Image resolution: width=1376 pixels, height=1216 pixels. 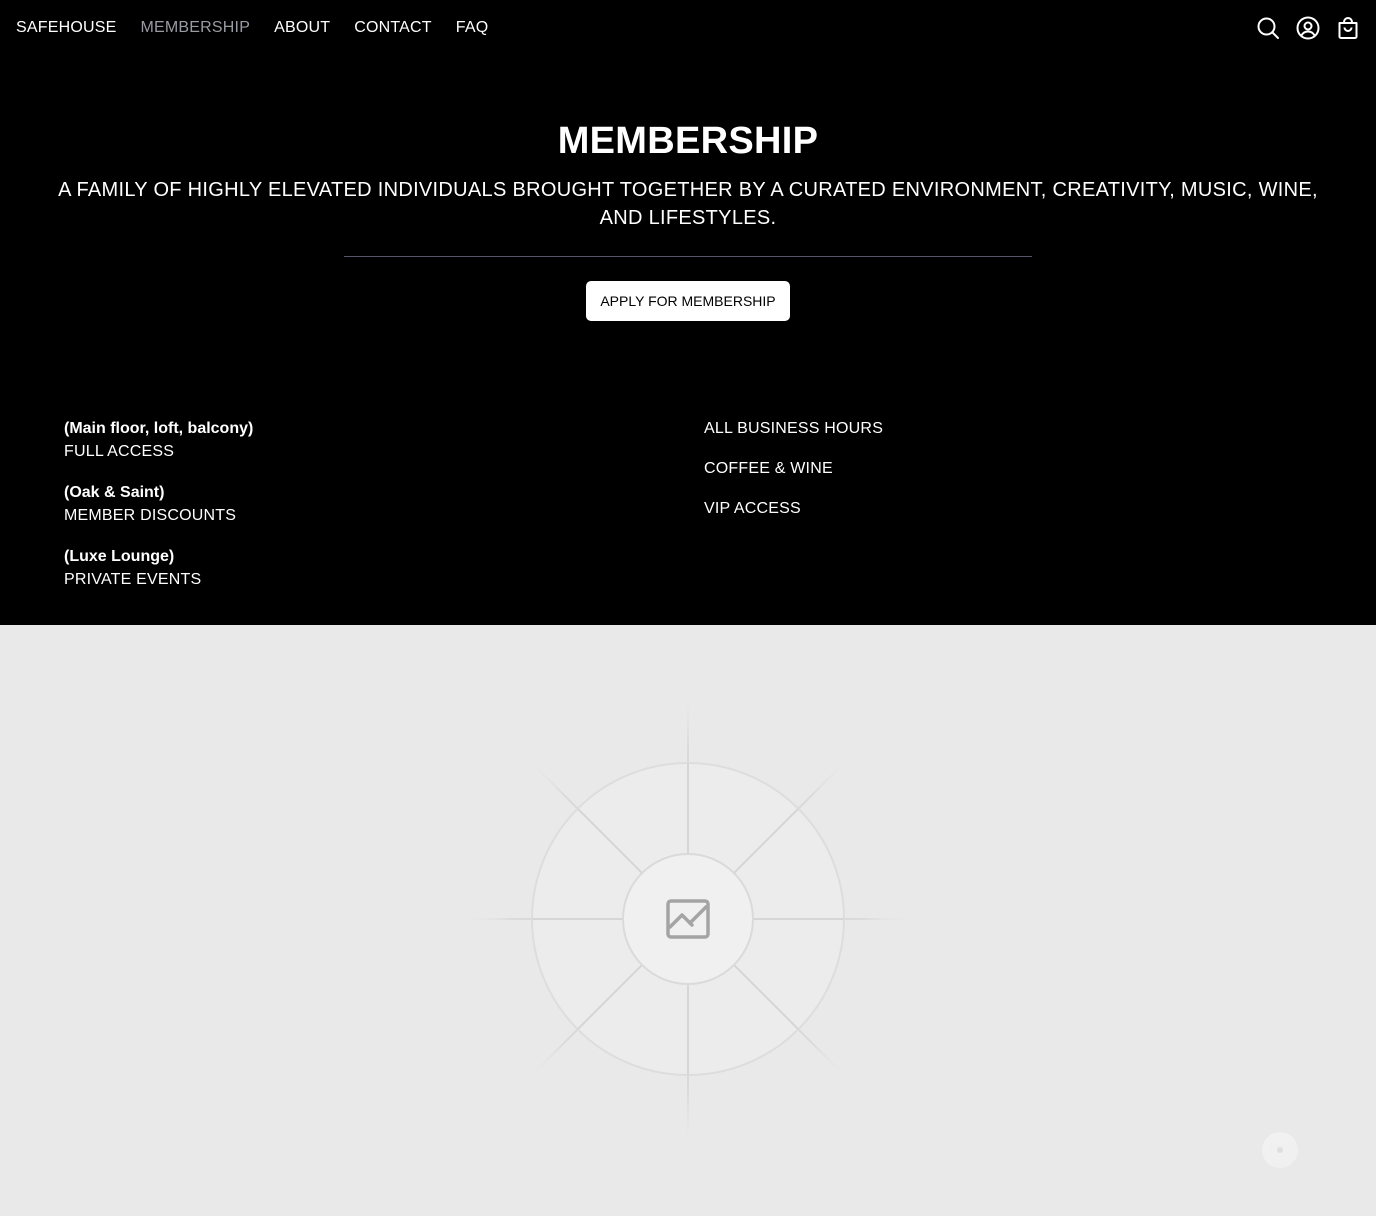 I want to click on feature-item: (Main floor, loft, balcony) FULL ACCESS, so click(x=158, y=450).